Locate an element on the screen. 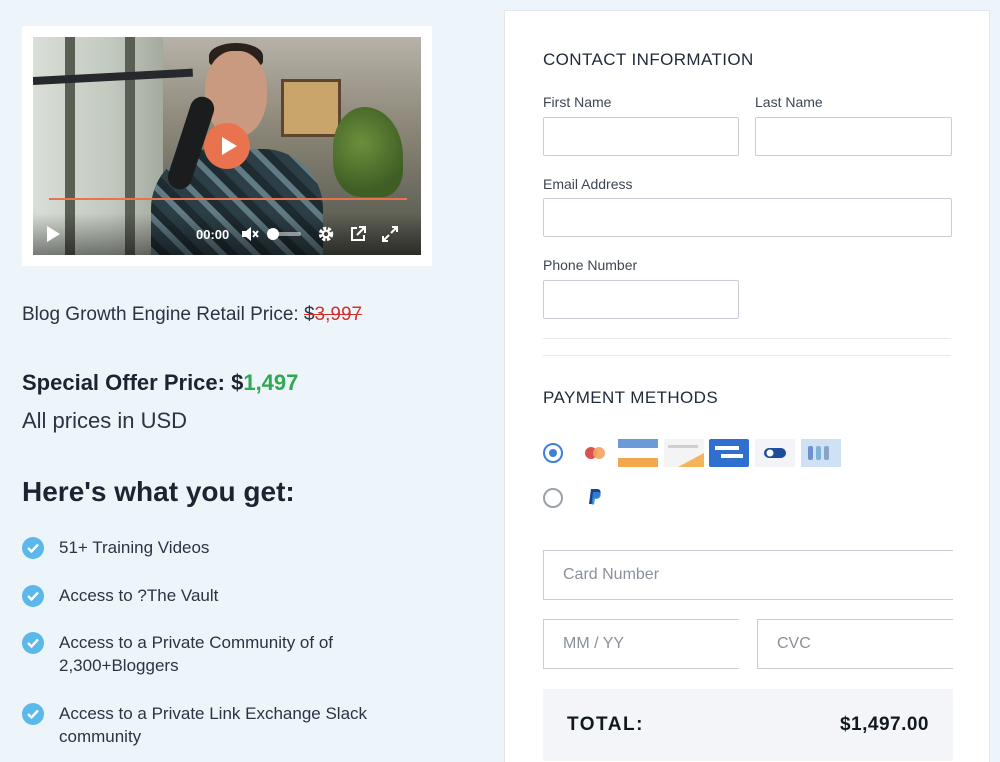  last-name-label: Last Name is located at coordinates (789, 102).